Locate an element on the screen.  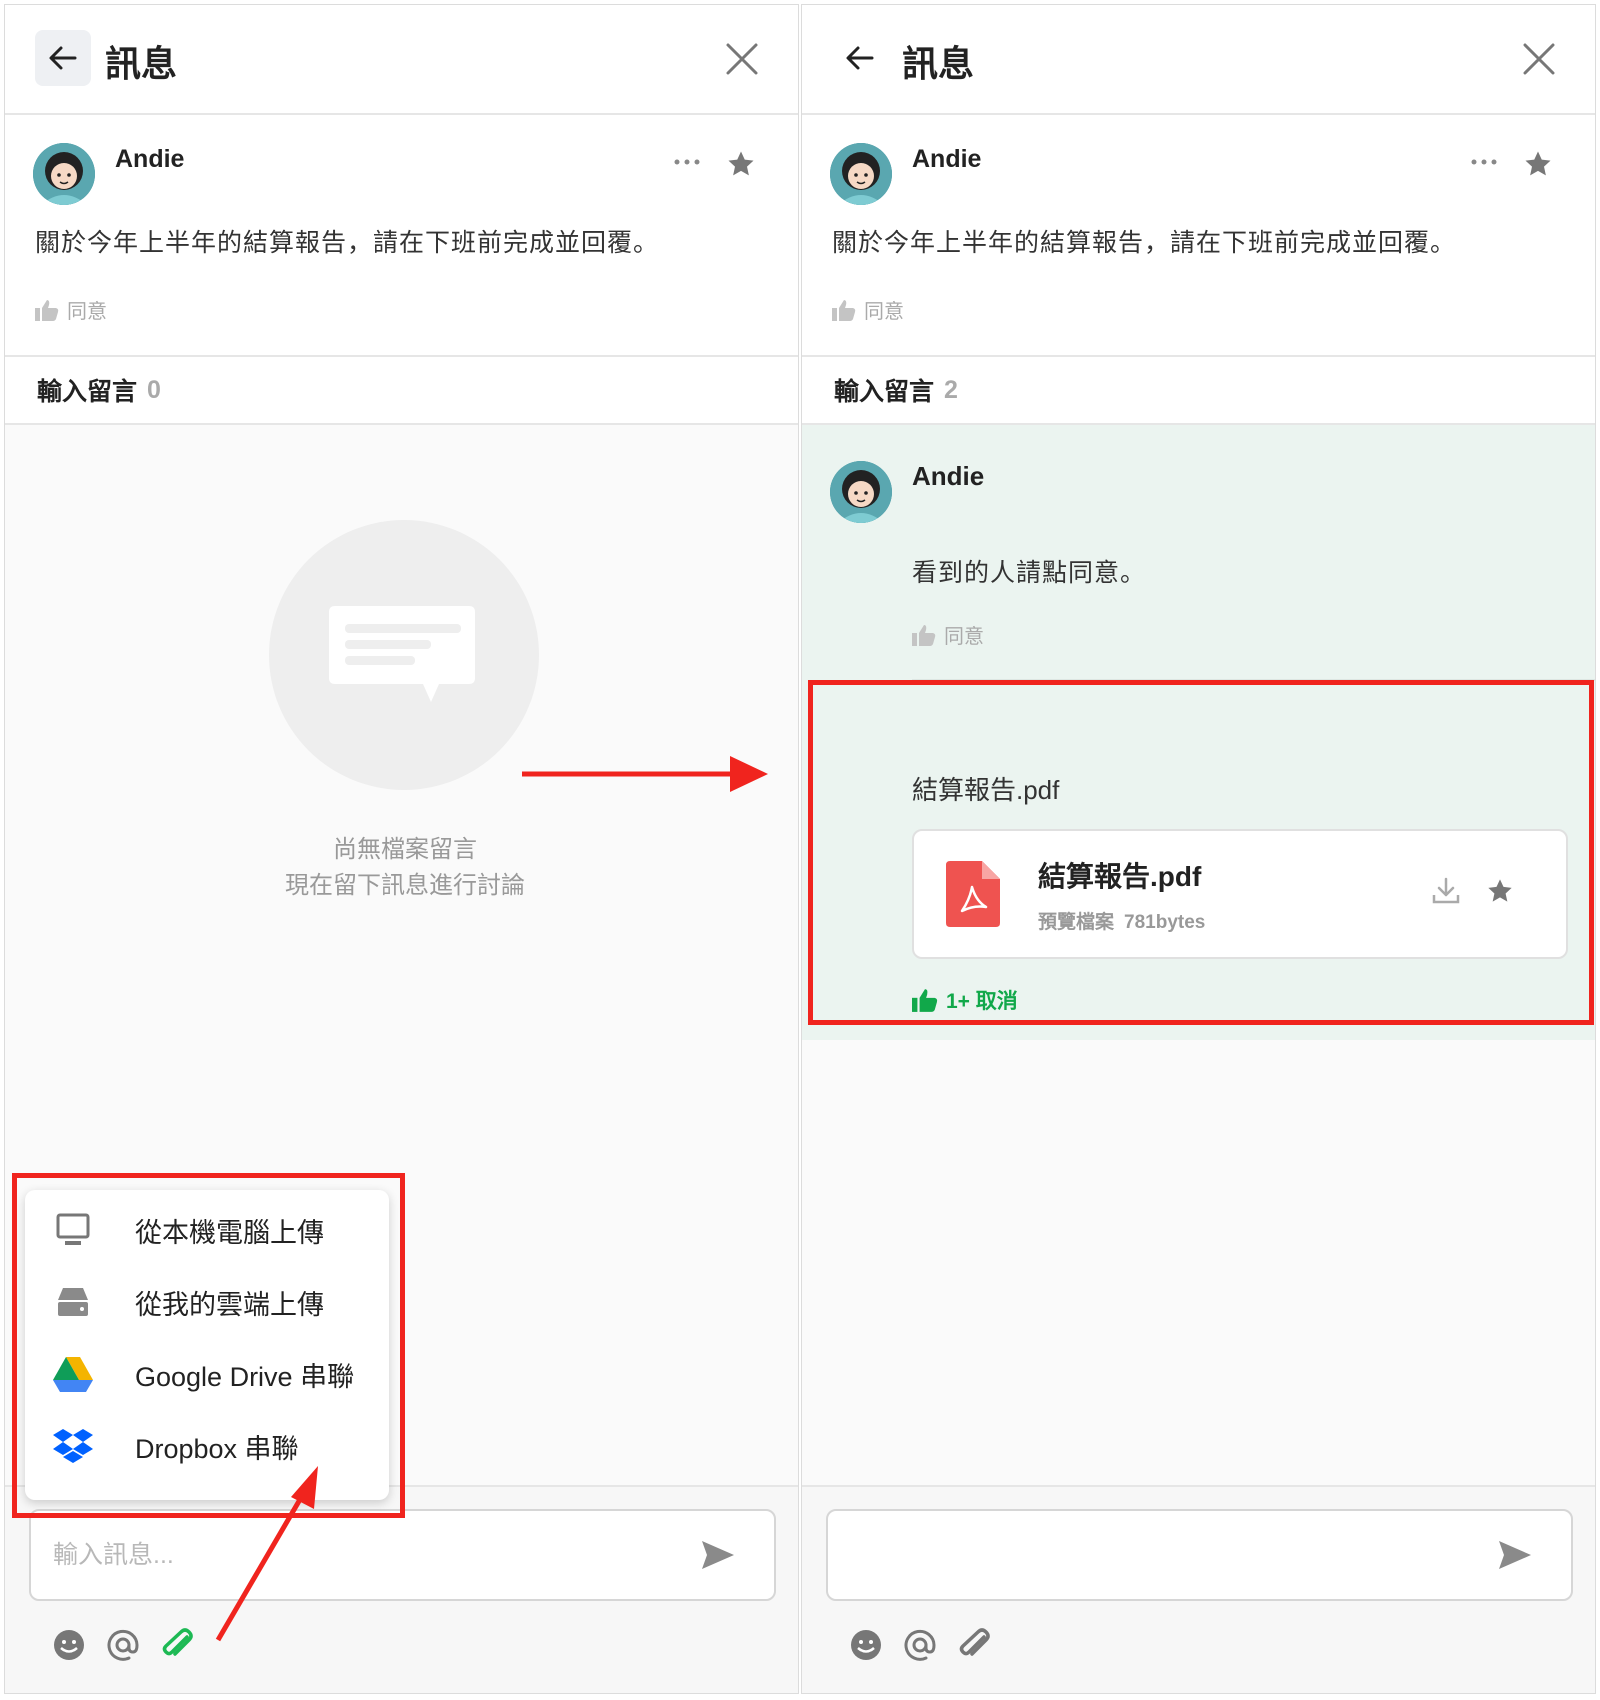
empty-state-title: 尚無檔案留言 is located at coordinates (405, 849).